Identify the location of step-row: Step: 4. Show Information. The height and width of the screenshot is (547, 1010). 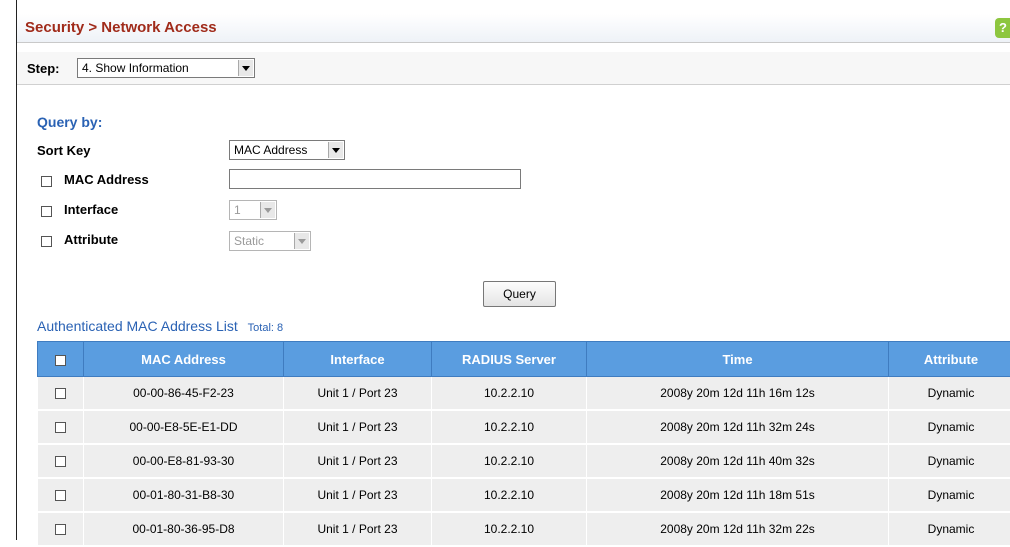
(513, 68).